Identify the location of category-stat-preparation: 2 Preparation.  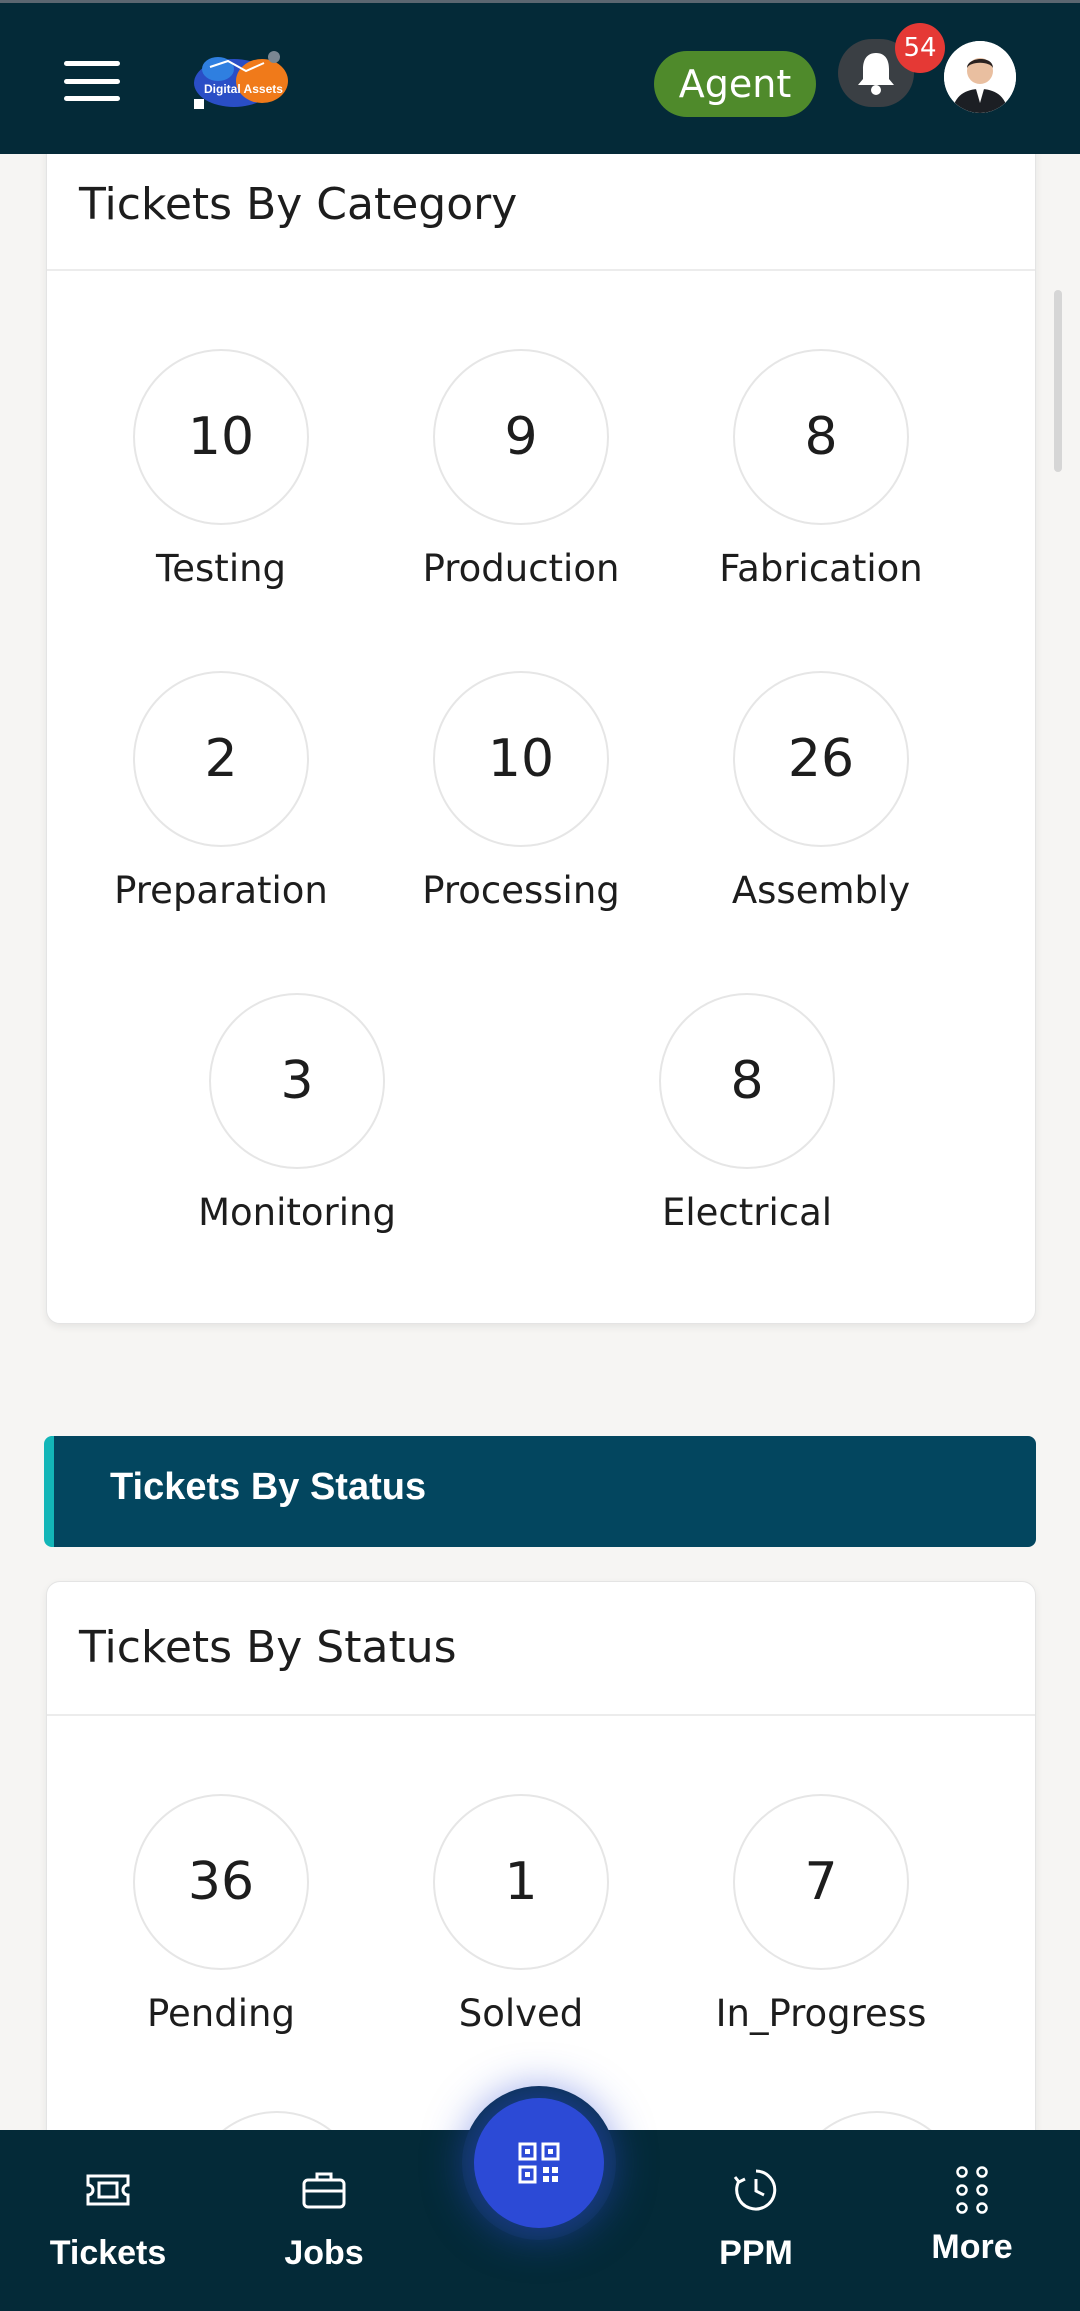
(221, 791).